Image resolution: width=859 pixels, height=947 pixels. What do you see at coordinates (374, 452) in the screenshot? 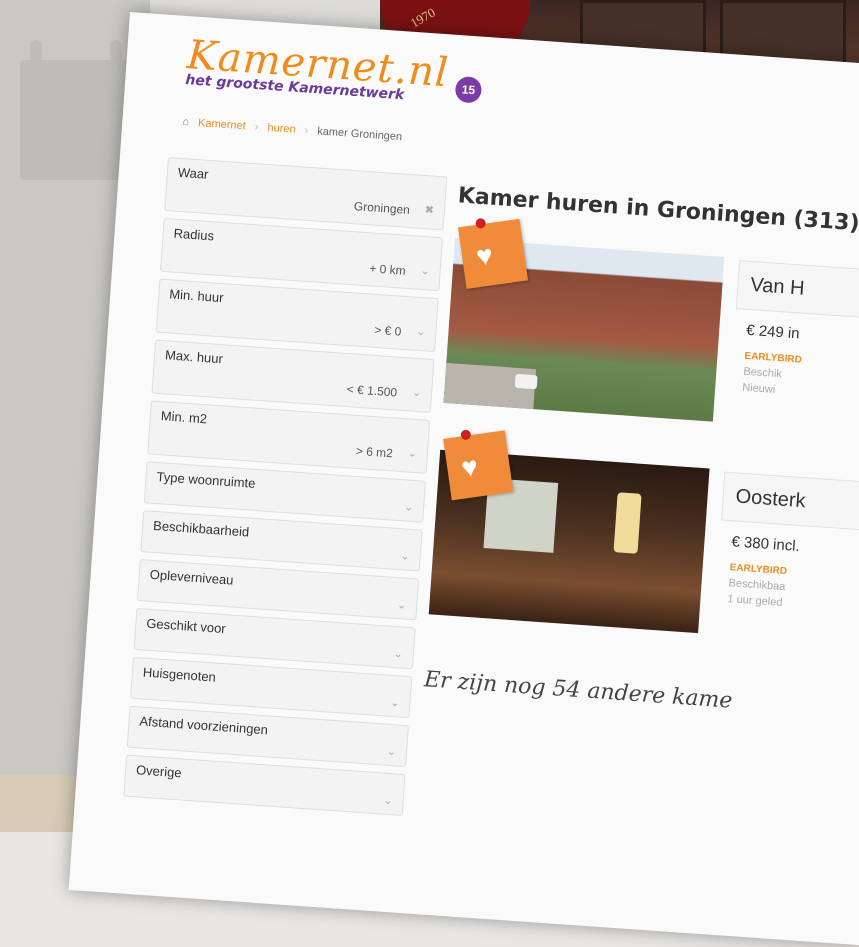
I see `filter-value: > 6 m2` at bounding box center [374, 452].